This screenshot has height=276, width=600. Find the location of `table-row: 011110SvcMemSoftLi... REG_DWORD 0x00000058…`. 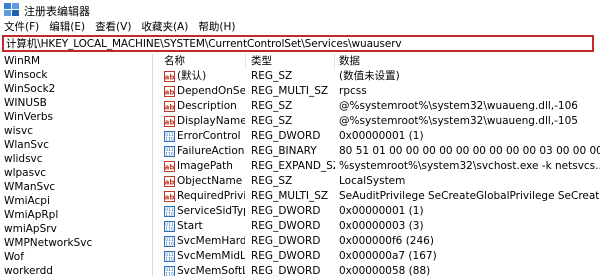

table-row: 011110SvcMemSoftLi... REG_DWORD 0x00000058… is located at coordinates (377, 270).